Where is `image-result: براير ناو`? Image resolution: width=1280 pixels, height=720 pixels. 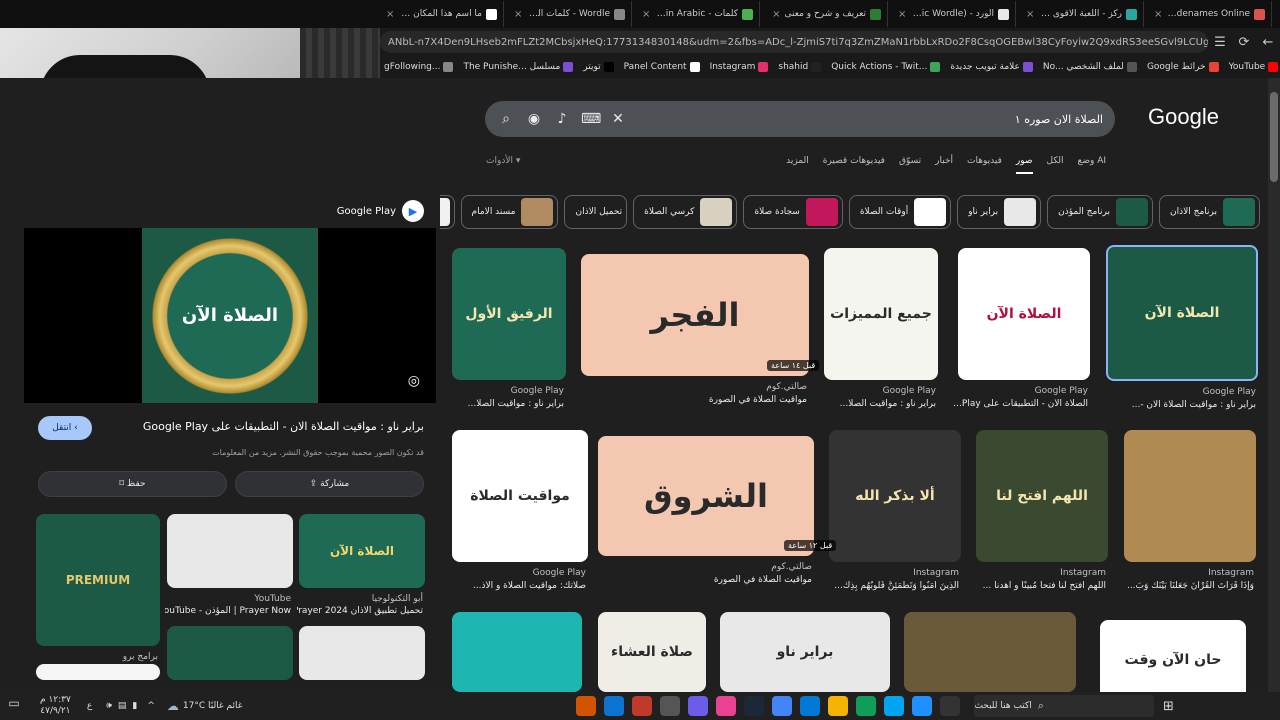
image-result: براير ناو is located at coordinates (805, 652).